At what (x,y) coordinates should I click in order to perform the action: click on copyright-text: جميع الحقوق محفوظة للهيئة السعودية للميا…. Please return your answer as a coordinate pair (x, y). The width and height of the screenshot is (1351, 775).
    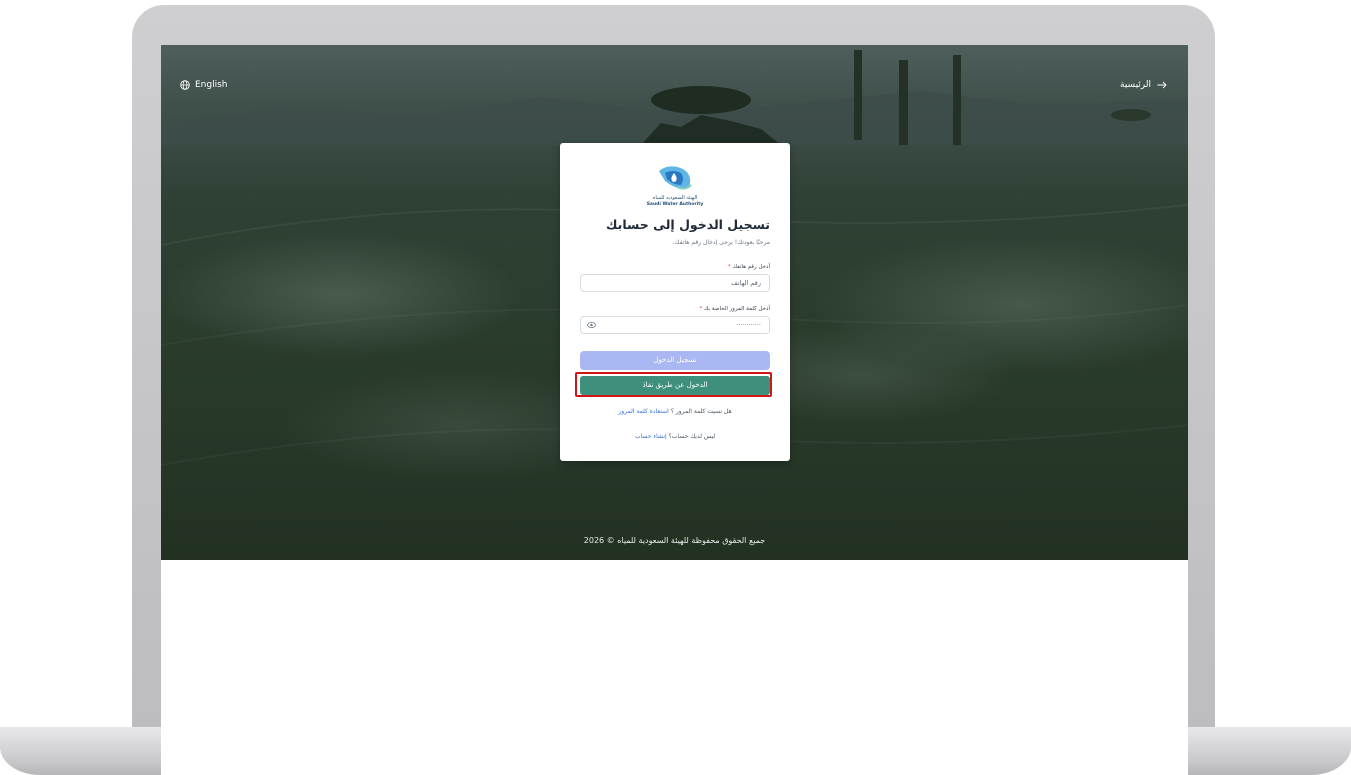
    Looking at the image, I should click on (674, 540).